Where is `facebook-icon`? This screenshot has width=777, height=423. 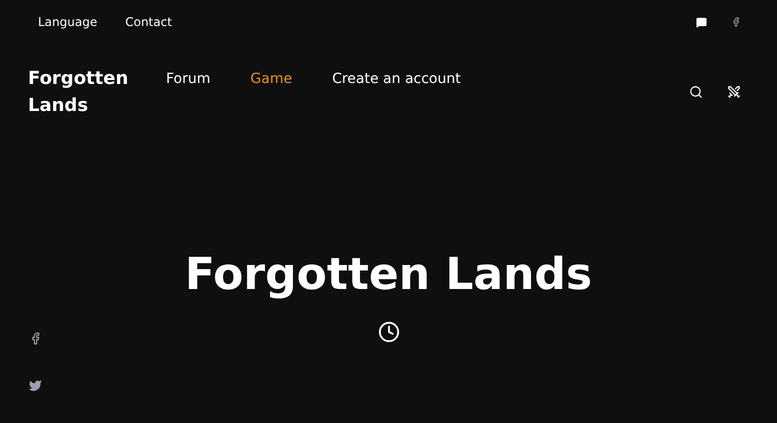
facebook-icon is located at coordinates (736, 22).